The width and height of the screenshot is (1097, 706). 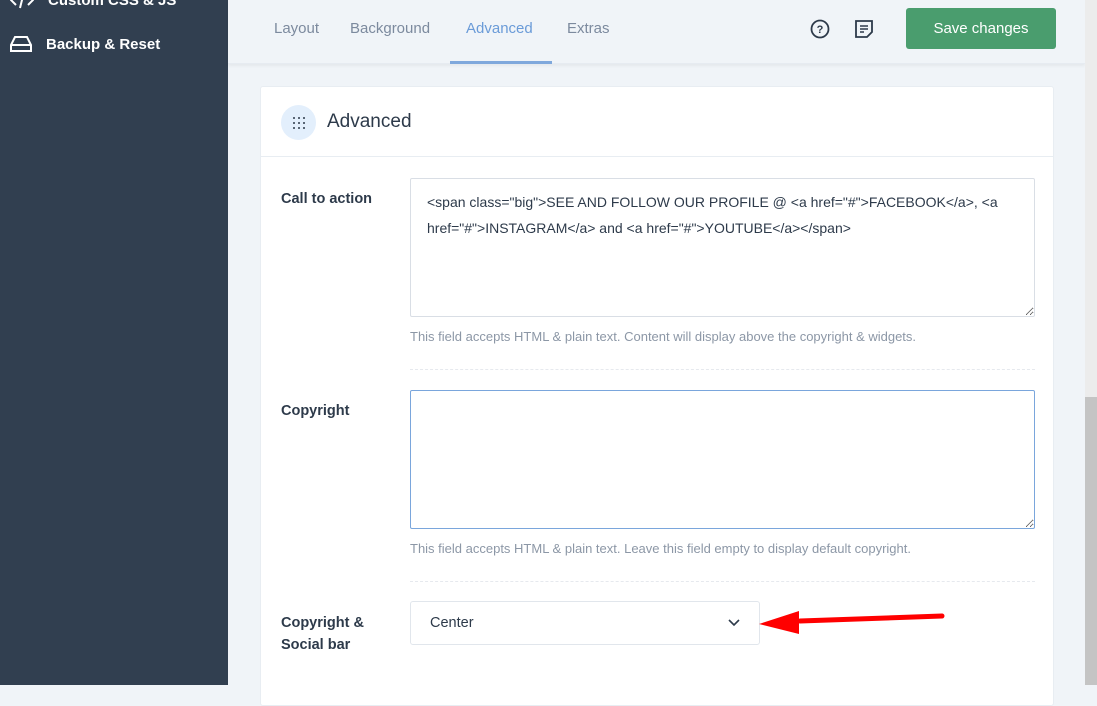 I want to click on drive-icon, so click(x=21, y=44).